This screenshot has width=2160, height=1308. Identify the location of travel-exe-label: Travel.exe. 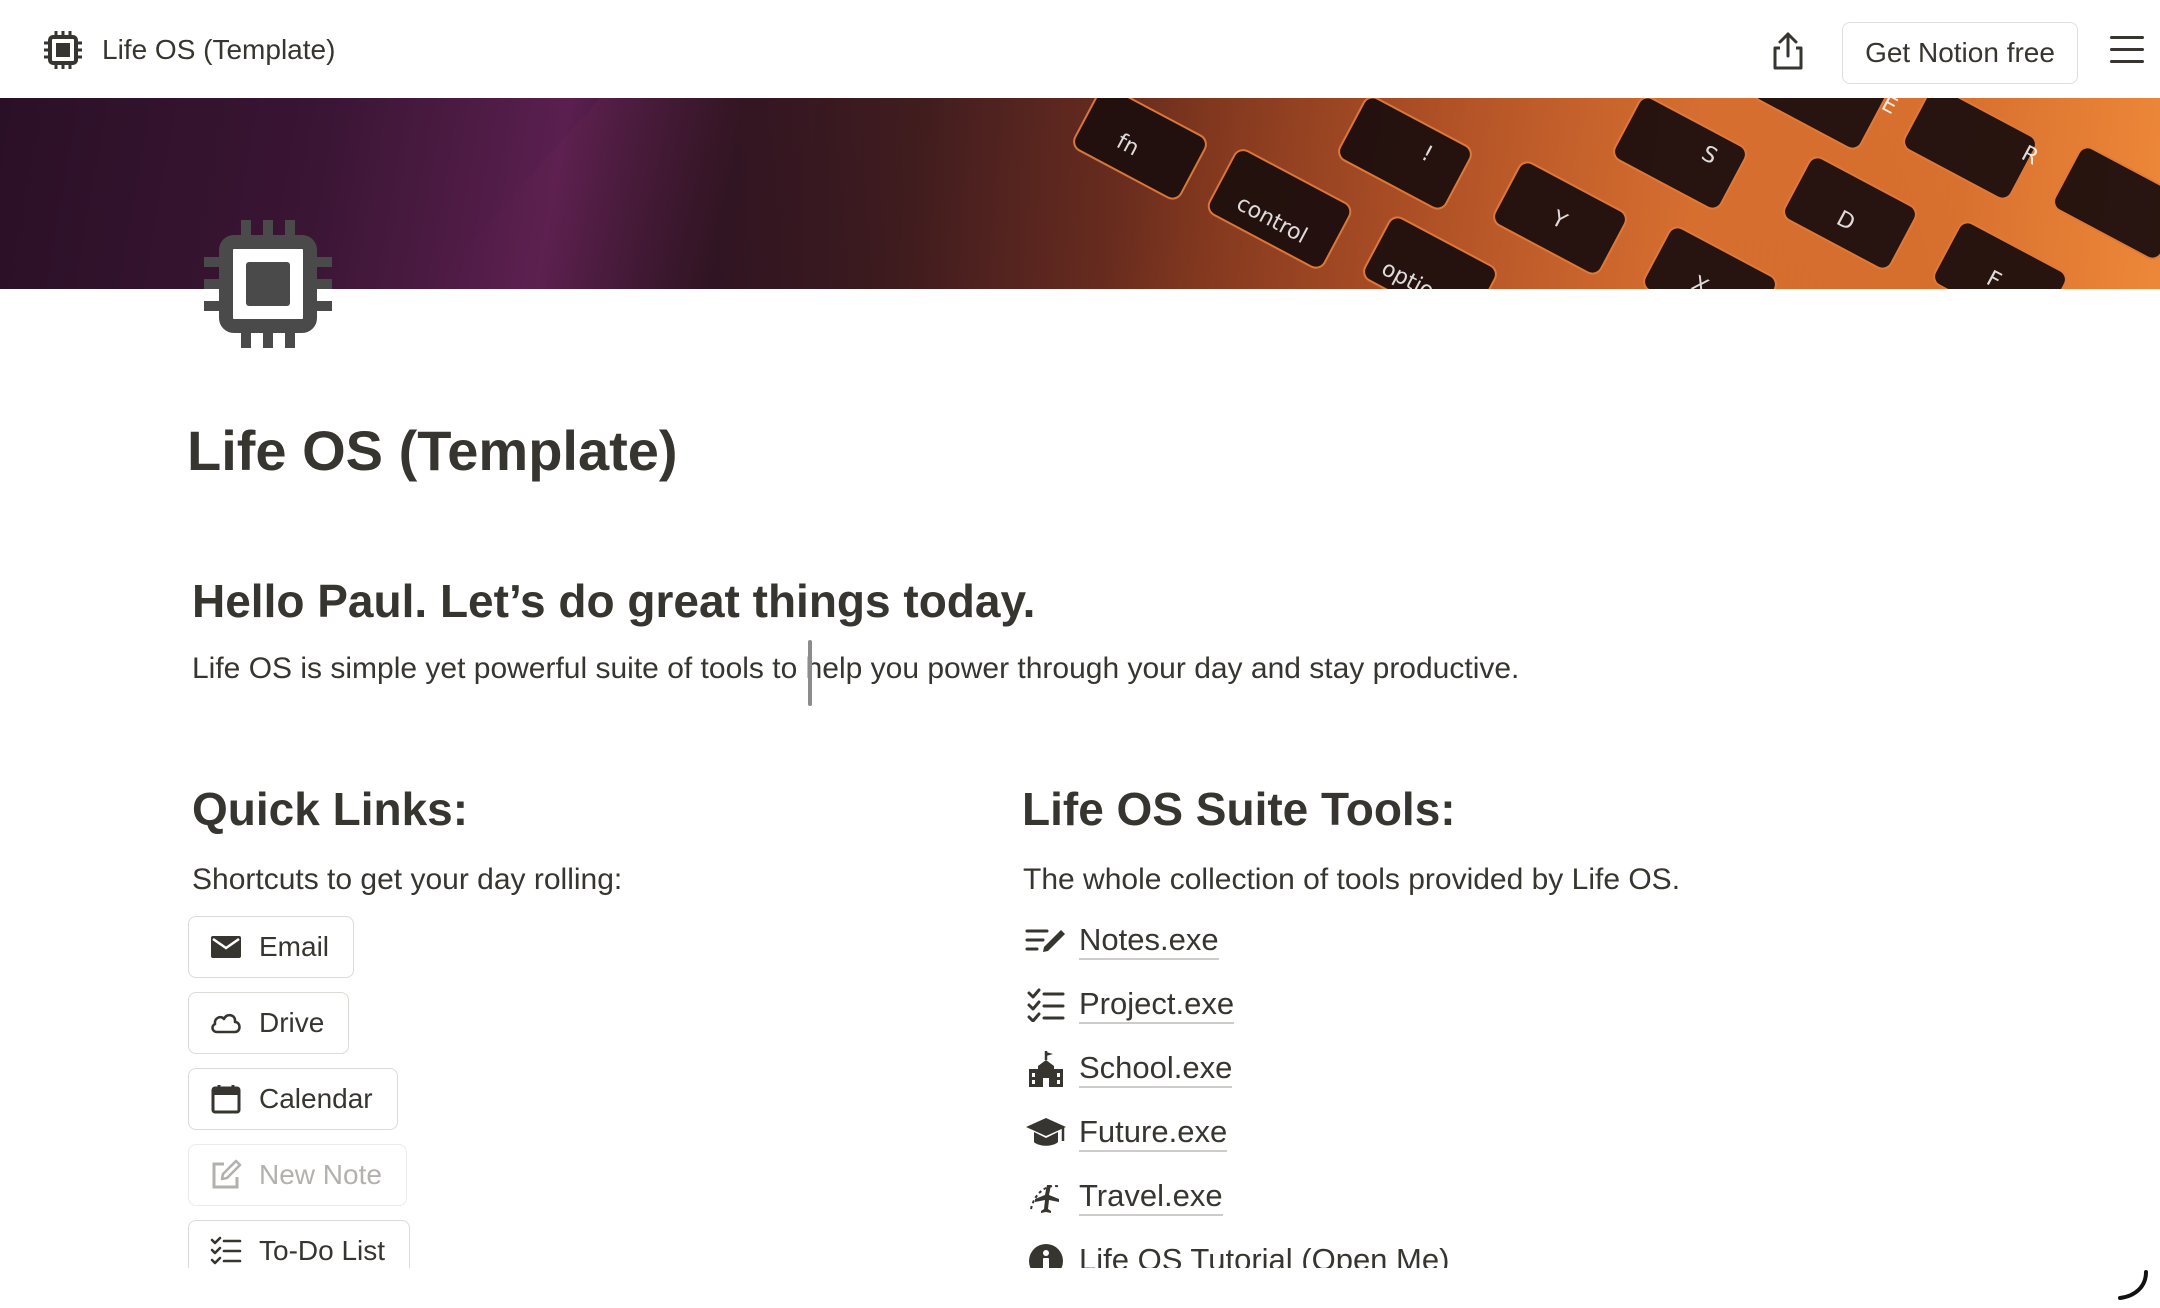
(1151, 1197).